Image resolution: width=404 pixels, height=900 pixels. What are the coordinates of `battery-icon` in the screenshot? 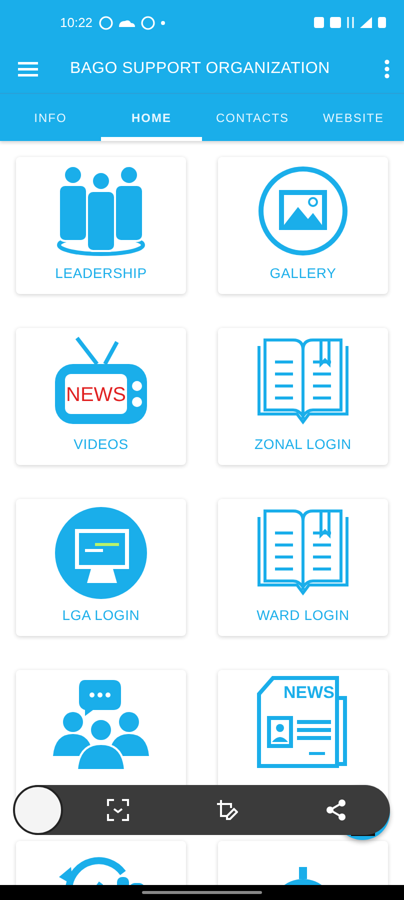 It's located at (382, 22).